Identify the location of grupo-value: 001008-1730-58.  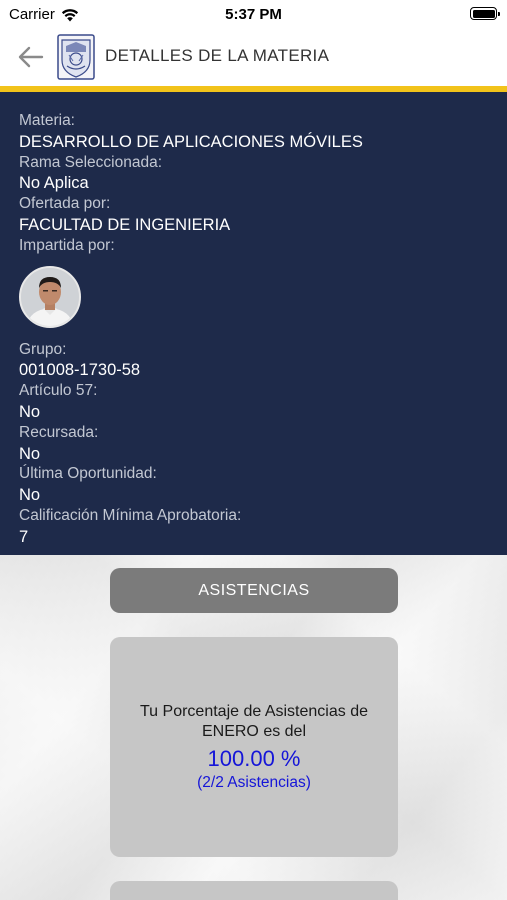
(80, 370).